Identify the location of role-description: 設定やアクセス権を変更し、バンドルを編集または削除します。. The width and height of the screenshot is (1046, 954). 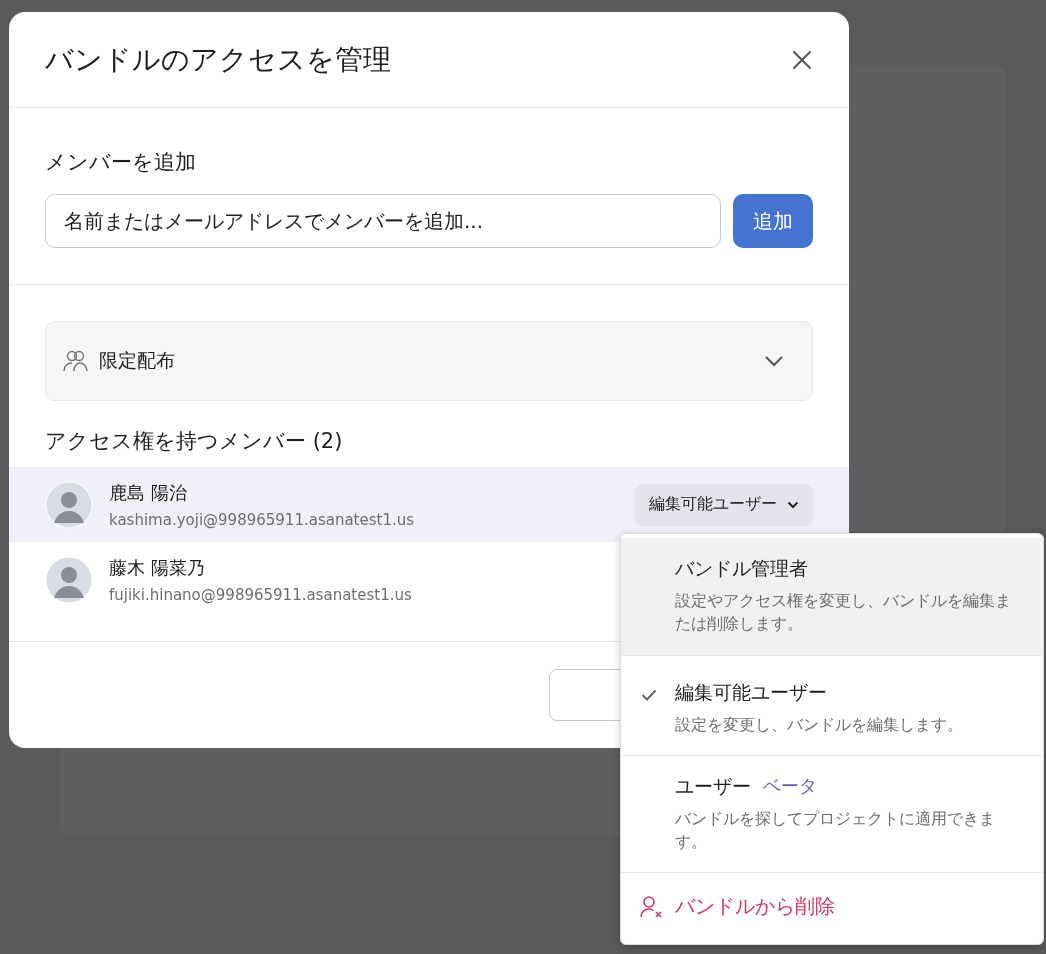
(843, 613).